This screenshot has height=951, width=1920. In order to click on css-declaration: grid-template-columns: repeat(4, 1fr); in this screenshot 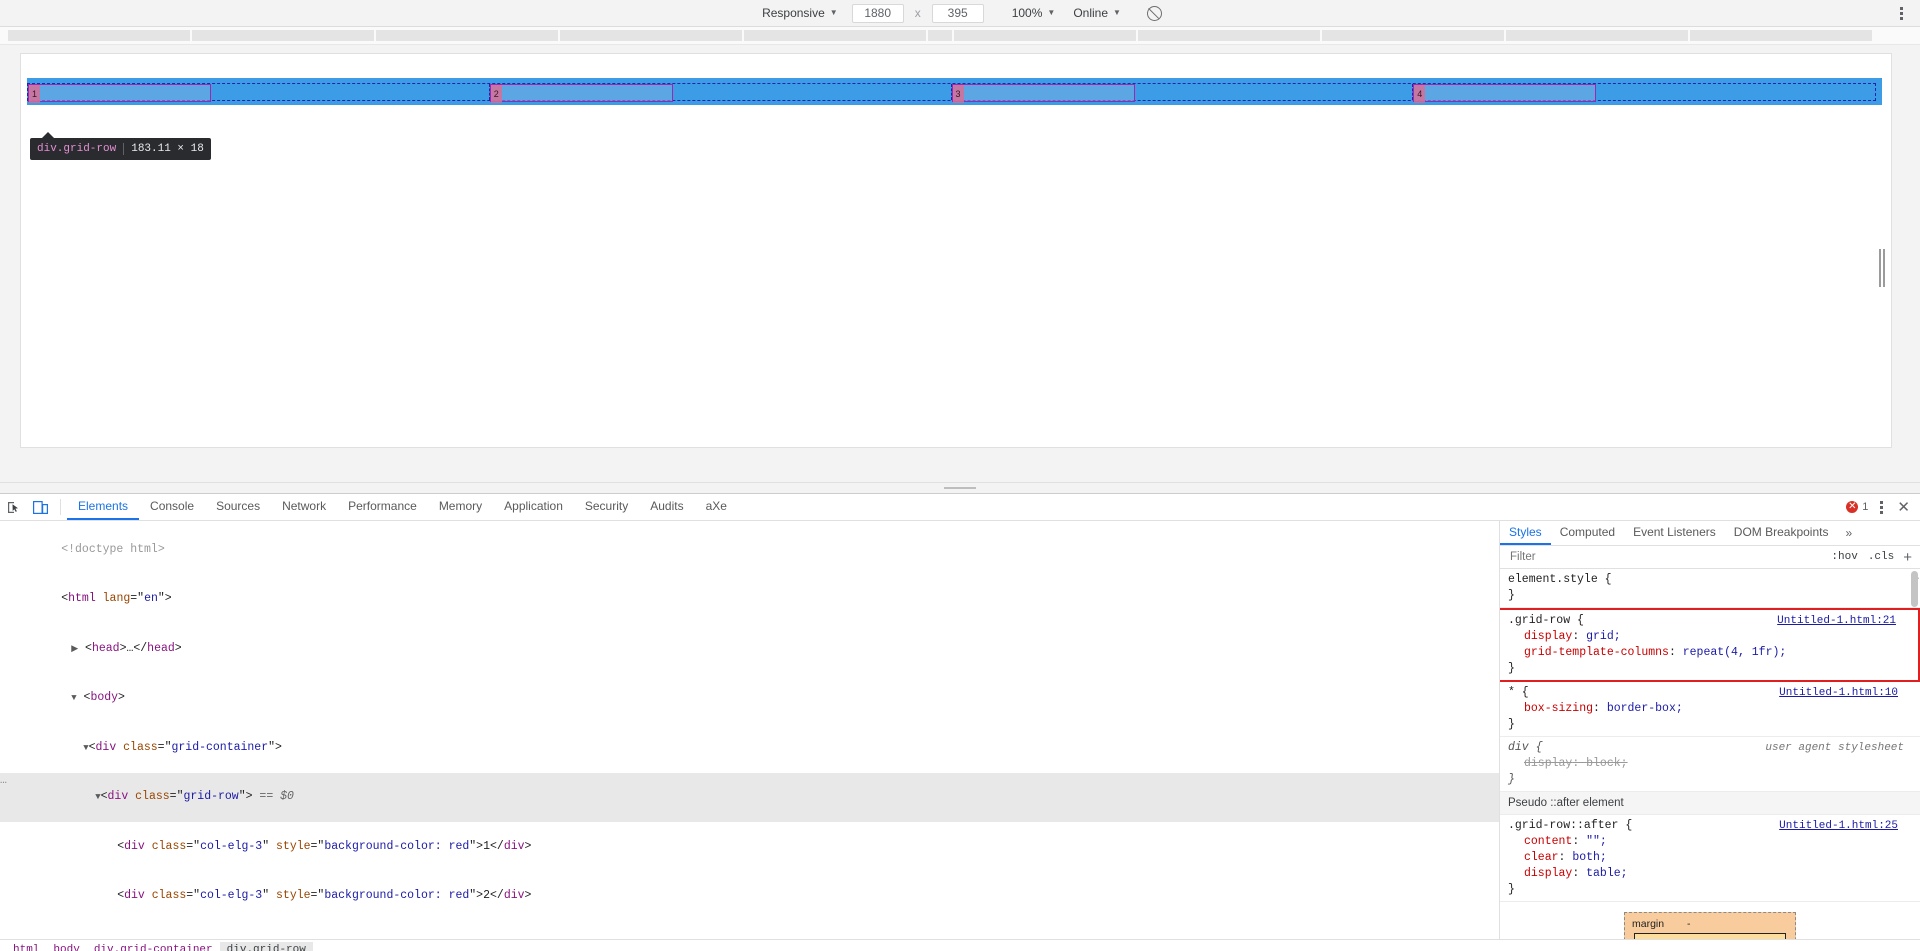, I will do `click(1710, 653)`.